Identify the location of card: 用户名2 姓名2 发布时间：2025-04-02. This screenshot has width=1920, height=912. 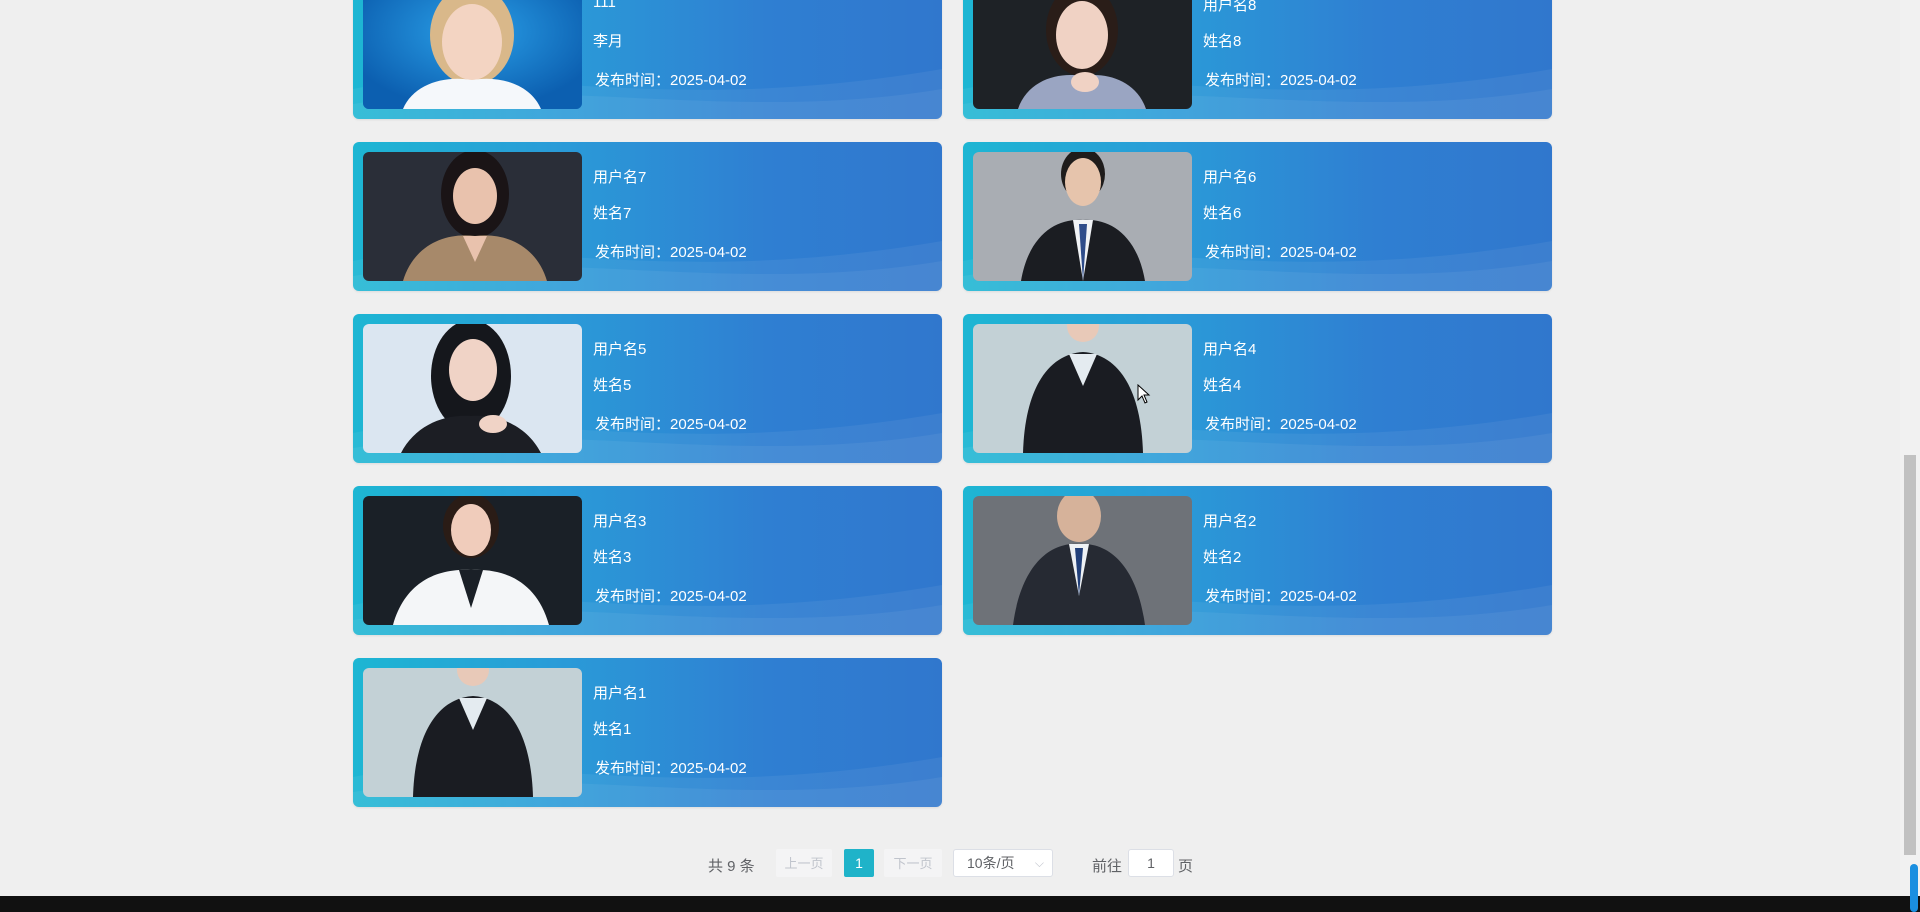
(1257, 560).